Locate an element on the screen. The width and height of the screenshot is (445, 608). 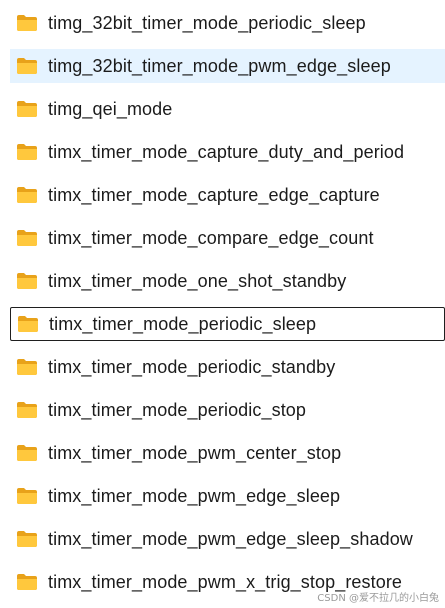
folder-row: timx_timer_mode_periodic_stop is located at coordinates (227, 410).